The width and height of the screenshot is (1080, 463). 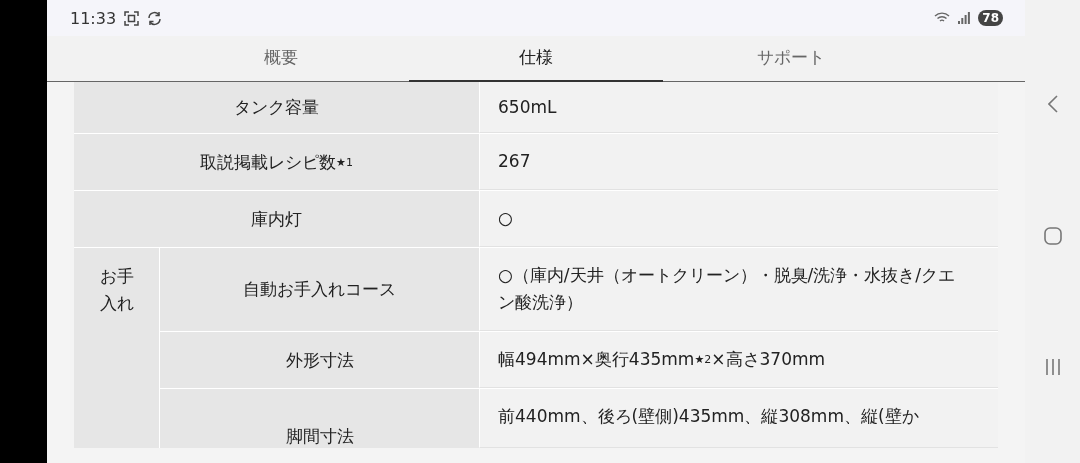 What do you see at coordinates (942, 18) in the screenshot?
I see `wifi-icon` at bounding box center [942, 18].